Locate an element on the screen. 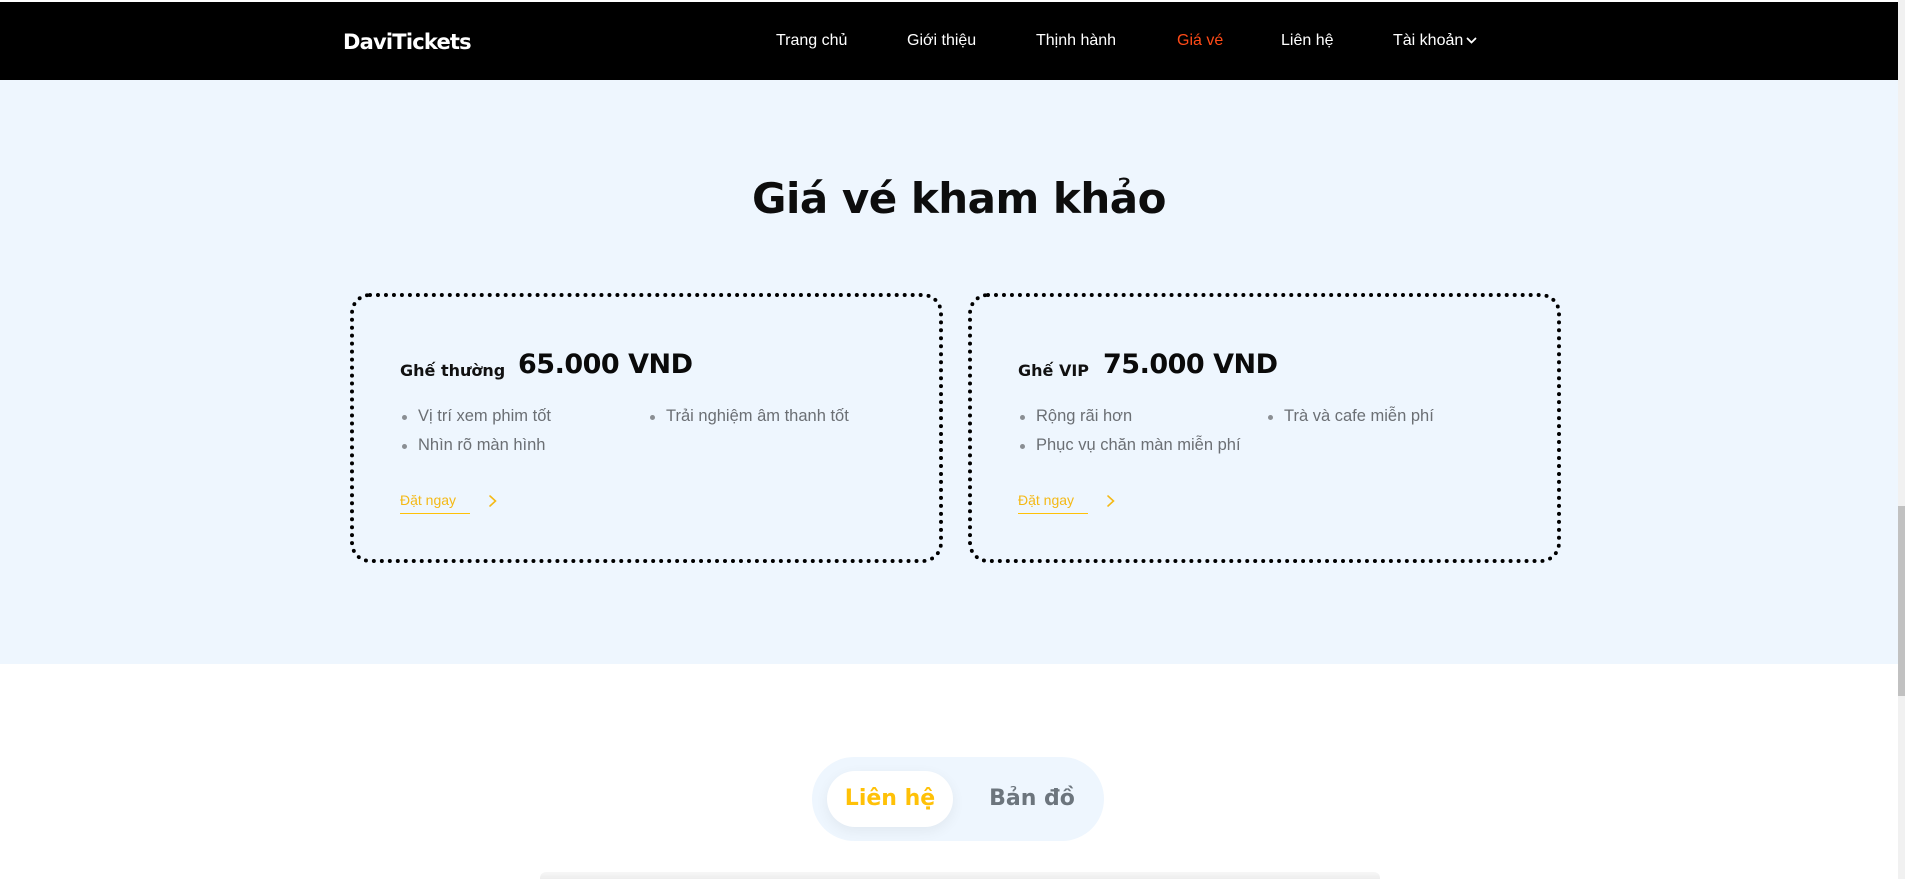 Image resolution: width=1905 pixels, height=879 pixels. page-scrollbar is located at coordinates (1901, 439).